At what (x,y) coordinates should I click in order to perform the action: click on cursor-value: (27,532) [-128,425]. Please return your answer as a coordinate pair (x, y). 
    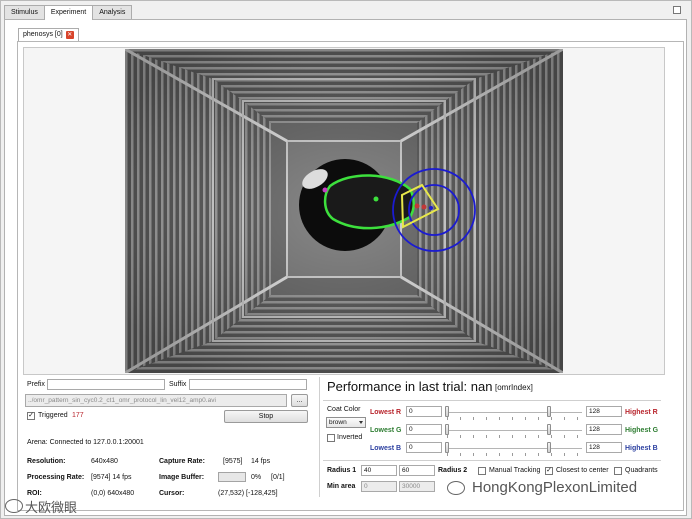
    Looking at the image, I should click on (248, 493).